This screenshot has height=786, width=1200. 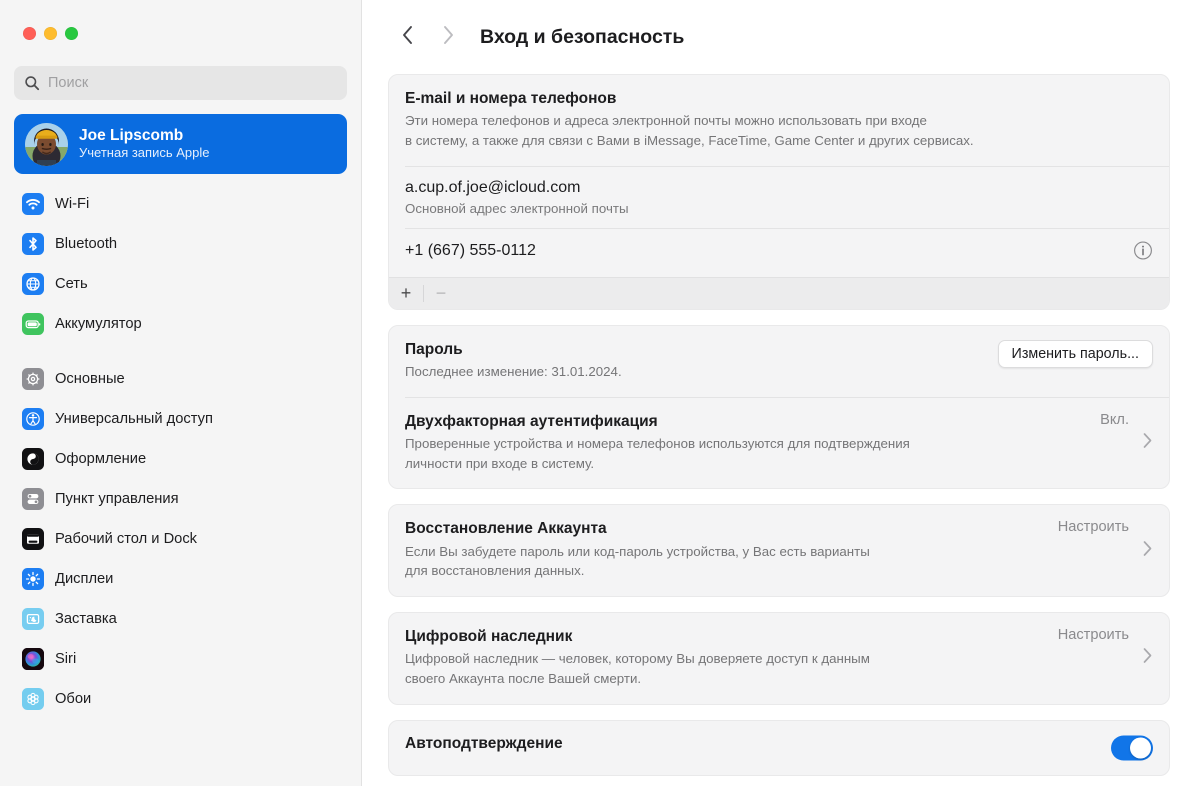 What do you see at coordinates (495, 571) in the screenshot?
I see `recovery-desc-line-2: для восстановления данных.` at bounding box center [495, 571].